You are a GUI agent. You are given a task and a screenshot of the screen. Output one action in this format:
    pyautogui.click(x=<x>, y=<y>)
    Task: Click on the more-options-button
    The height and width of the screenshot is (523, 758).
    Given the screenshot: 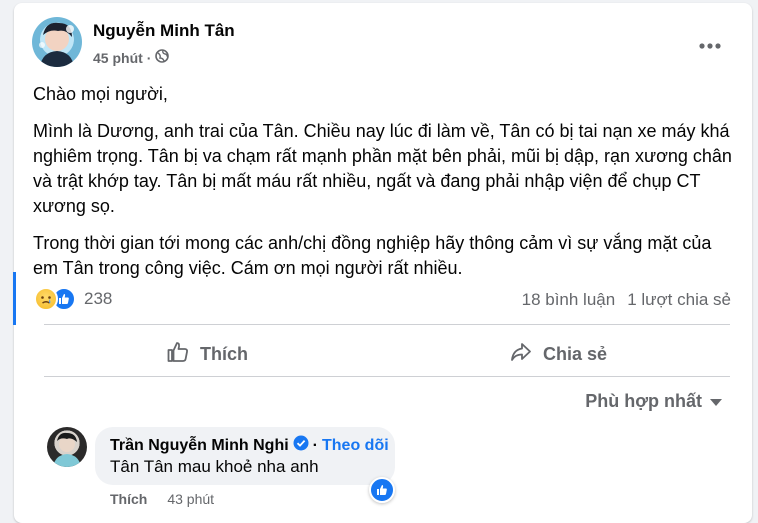 What is the action you would take?
    pyautogui.click(x=710, y=45)
    